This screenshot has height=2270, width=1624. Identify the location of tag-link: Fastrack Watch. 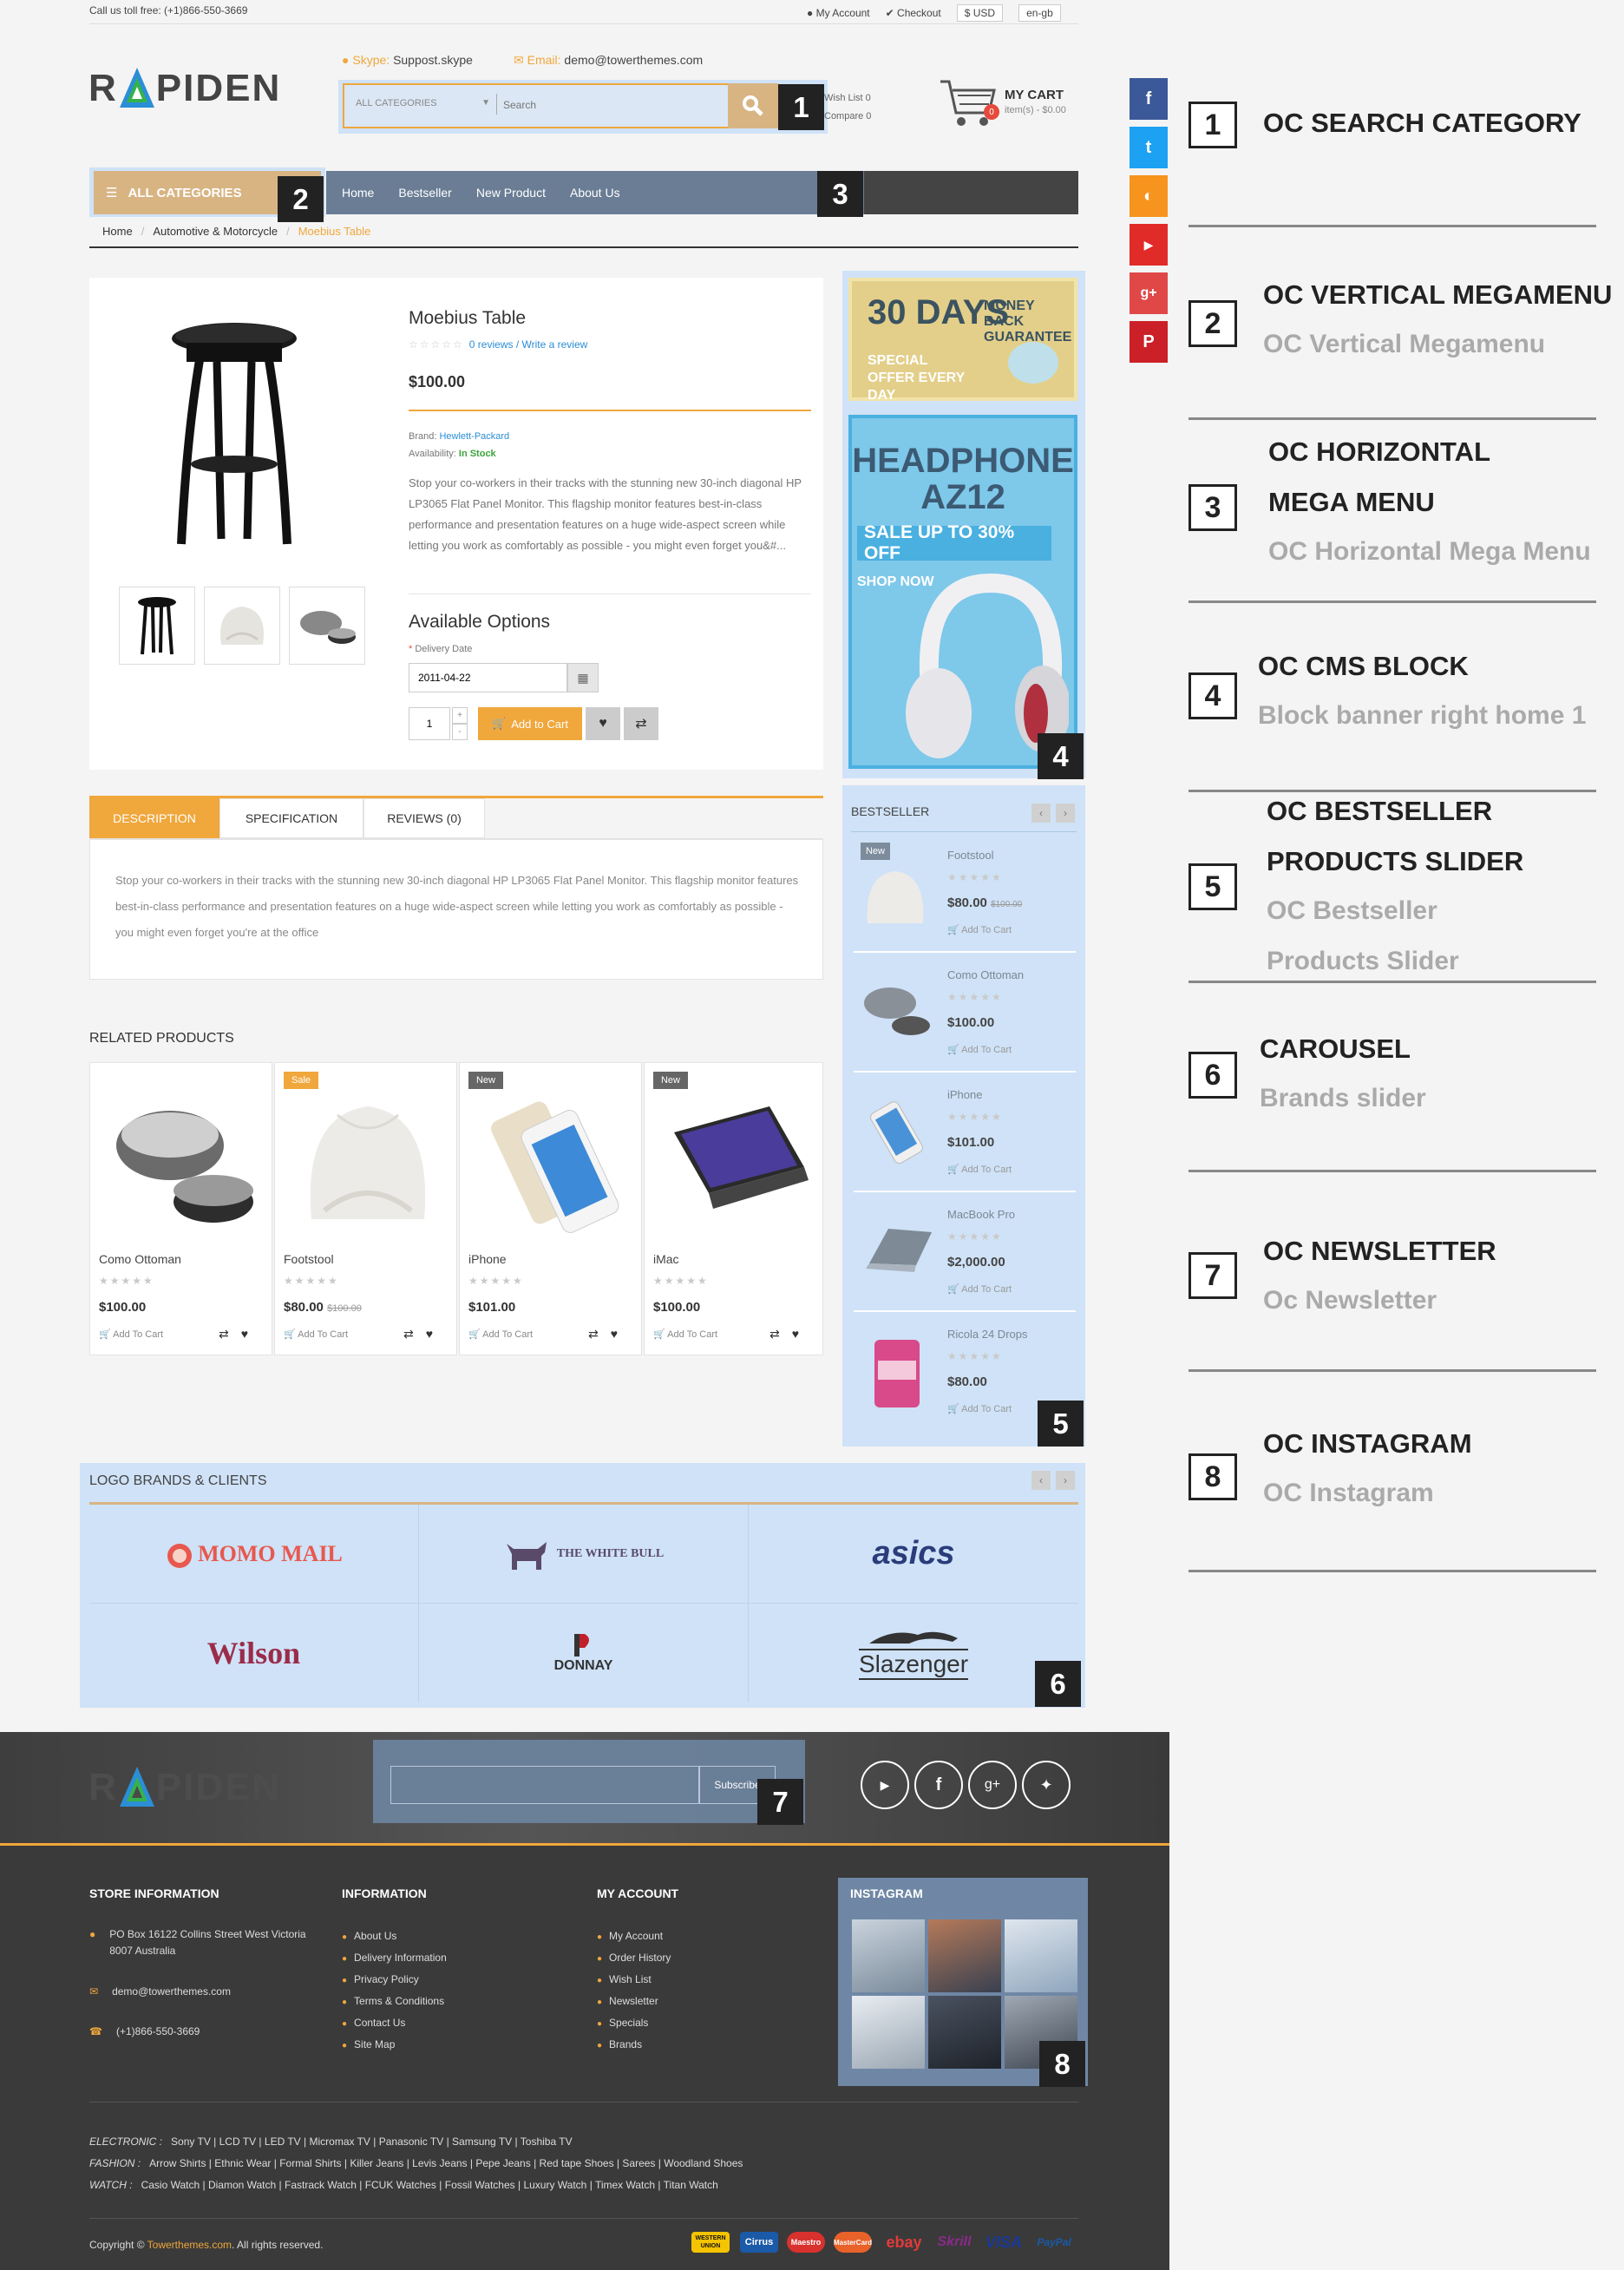
(321, 2185).